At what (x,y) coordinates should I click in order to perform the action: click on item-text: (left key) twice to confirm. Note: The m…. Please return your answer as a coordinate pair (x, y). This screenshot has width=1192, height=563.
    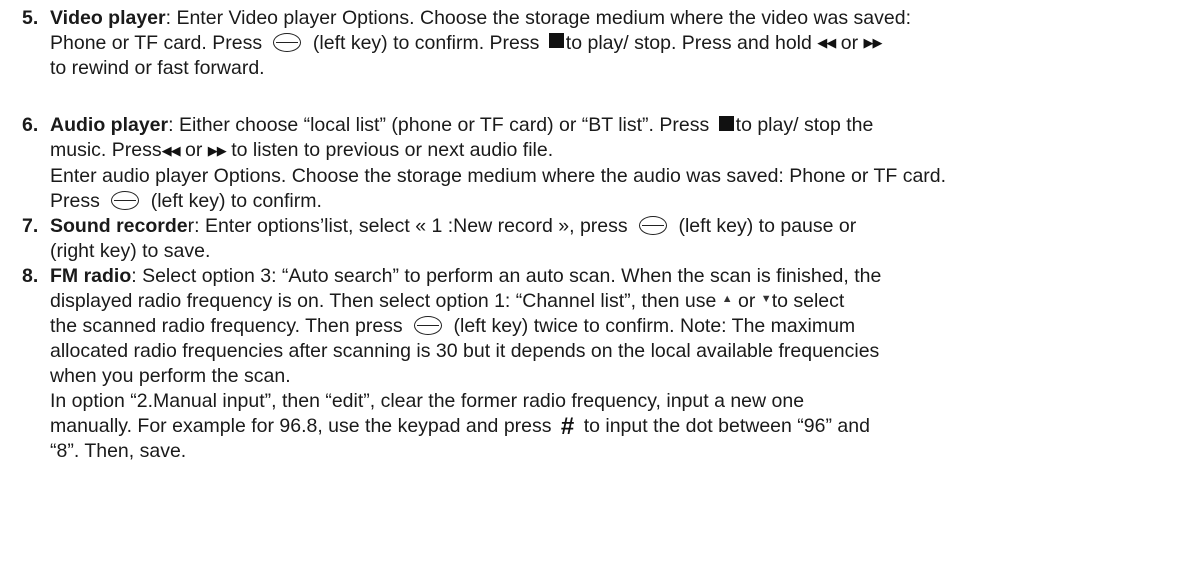
    Looking at the image, I should click on (654, 326).